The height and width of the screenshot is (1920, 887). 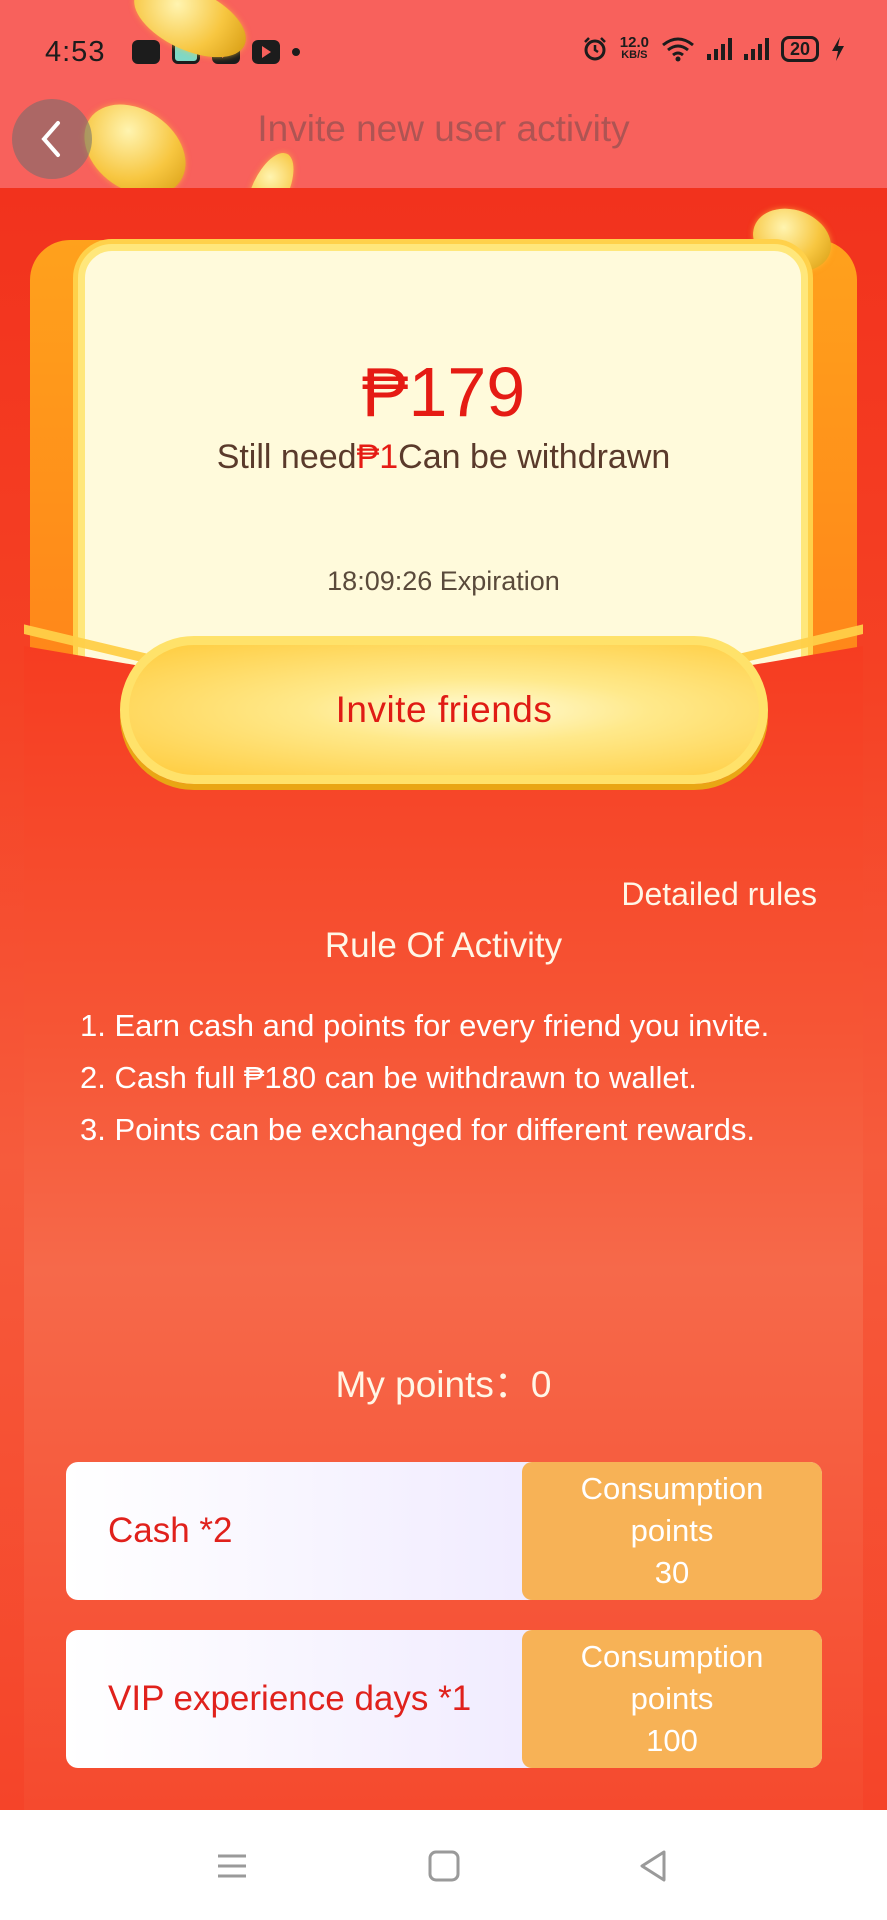 I want to click on status-bar: 4:53 12.0 KB/S 20, so click(x=443, y=55).